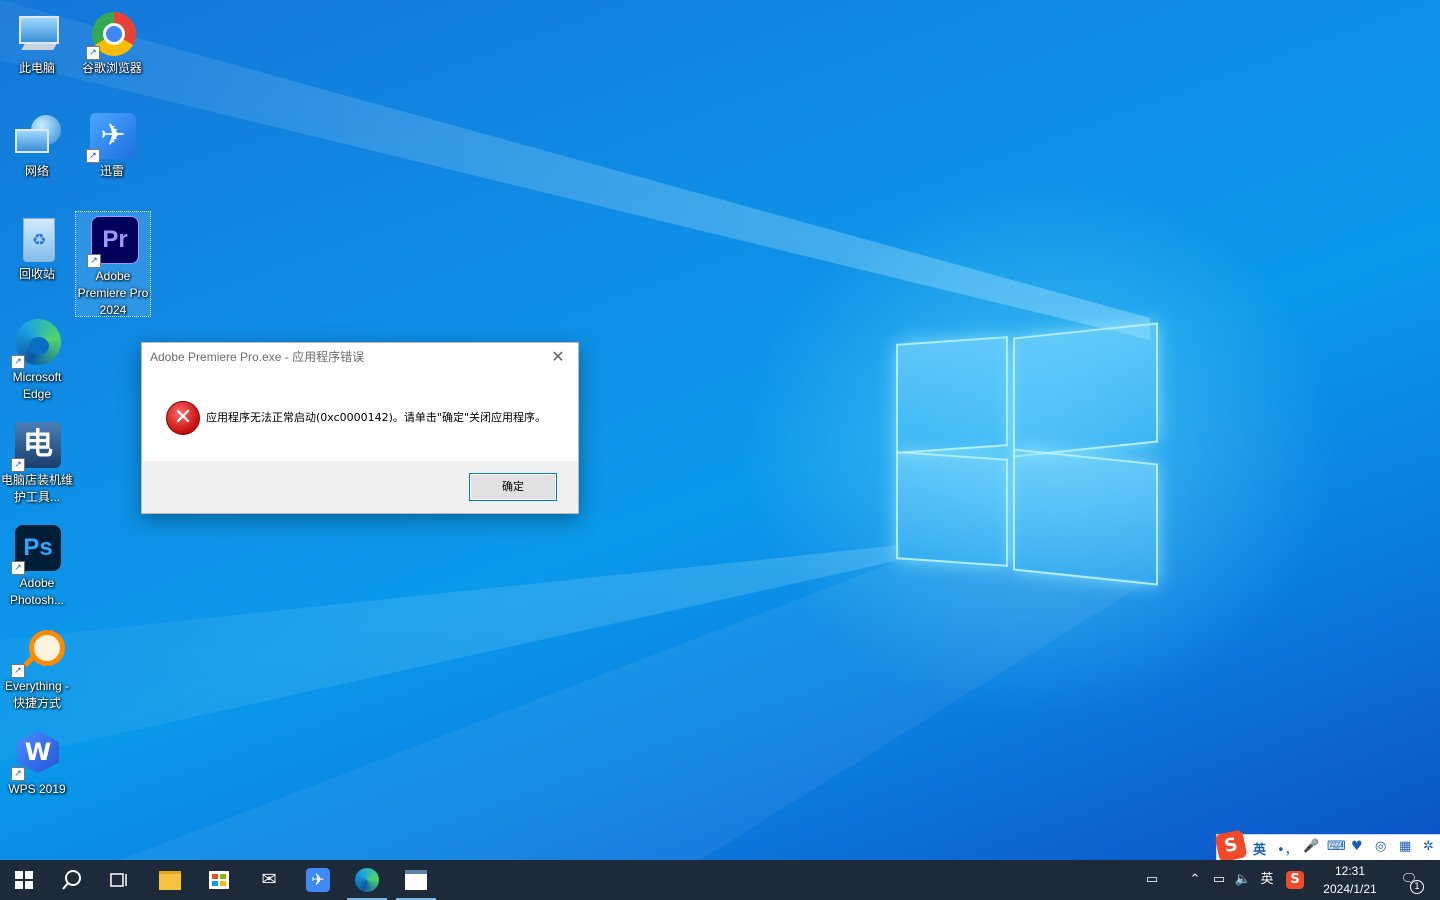 Image resolution: width=1440 pixels, height=900 pixels. Describe the element at coordinates (36, 171) in the screenshot. I see `desktop-icon-label: 网络` at that location.